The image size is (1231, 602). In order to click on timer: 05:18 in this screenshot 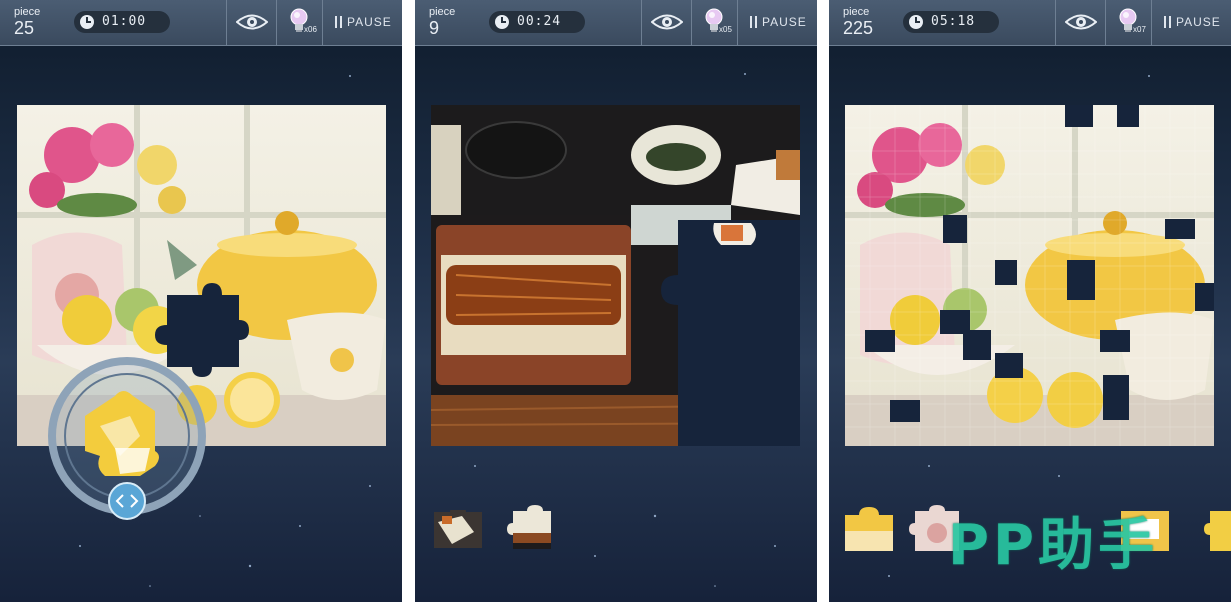, I will do `click(951, 22)`.